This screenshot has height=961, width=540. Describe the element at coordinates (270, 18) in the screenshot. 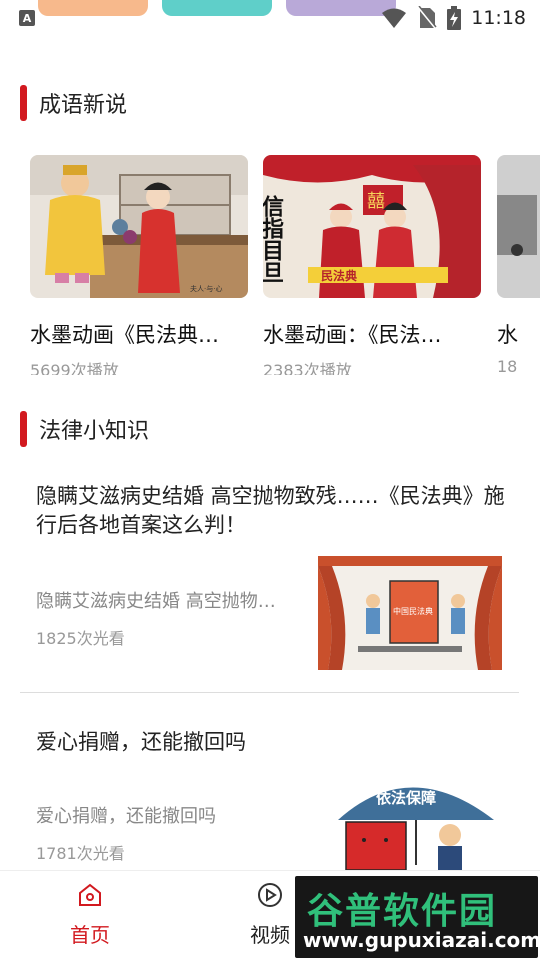

I see `status-bar: A 11:18` at that location.